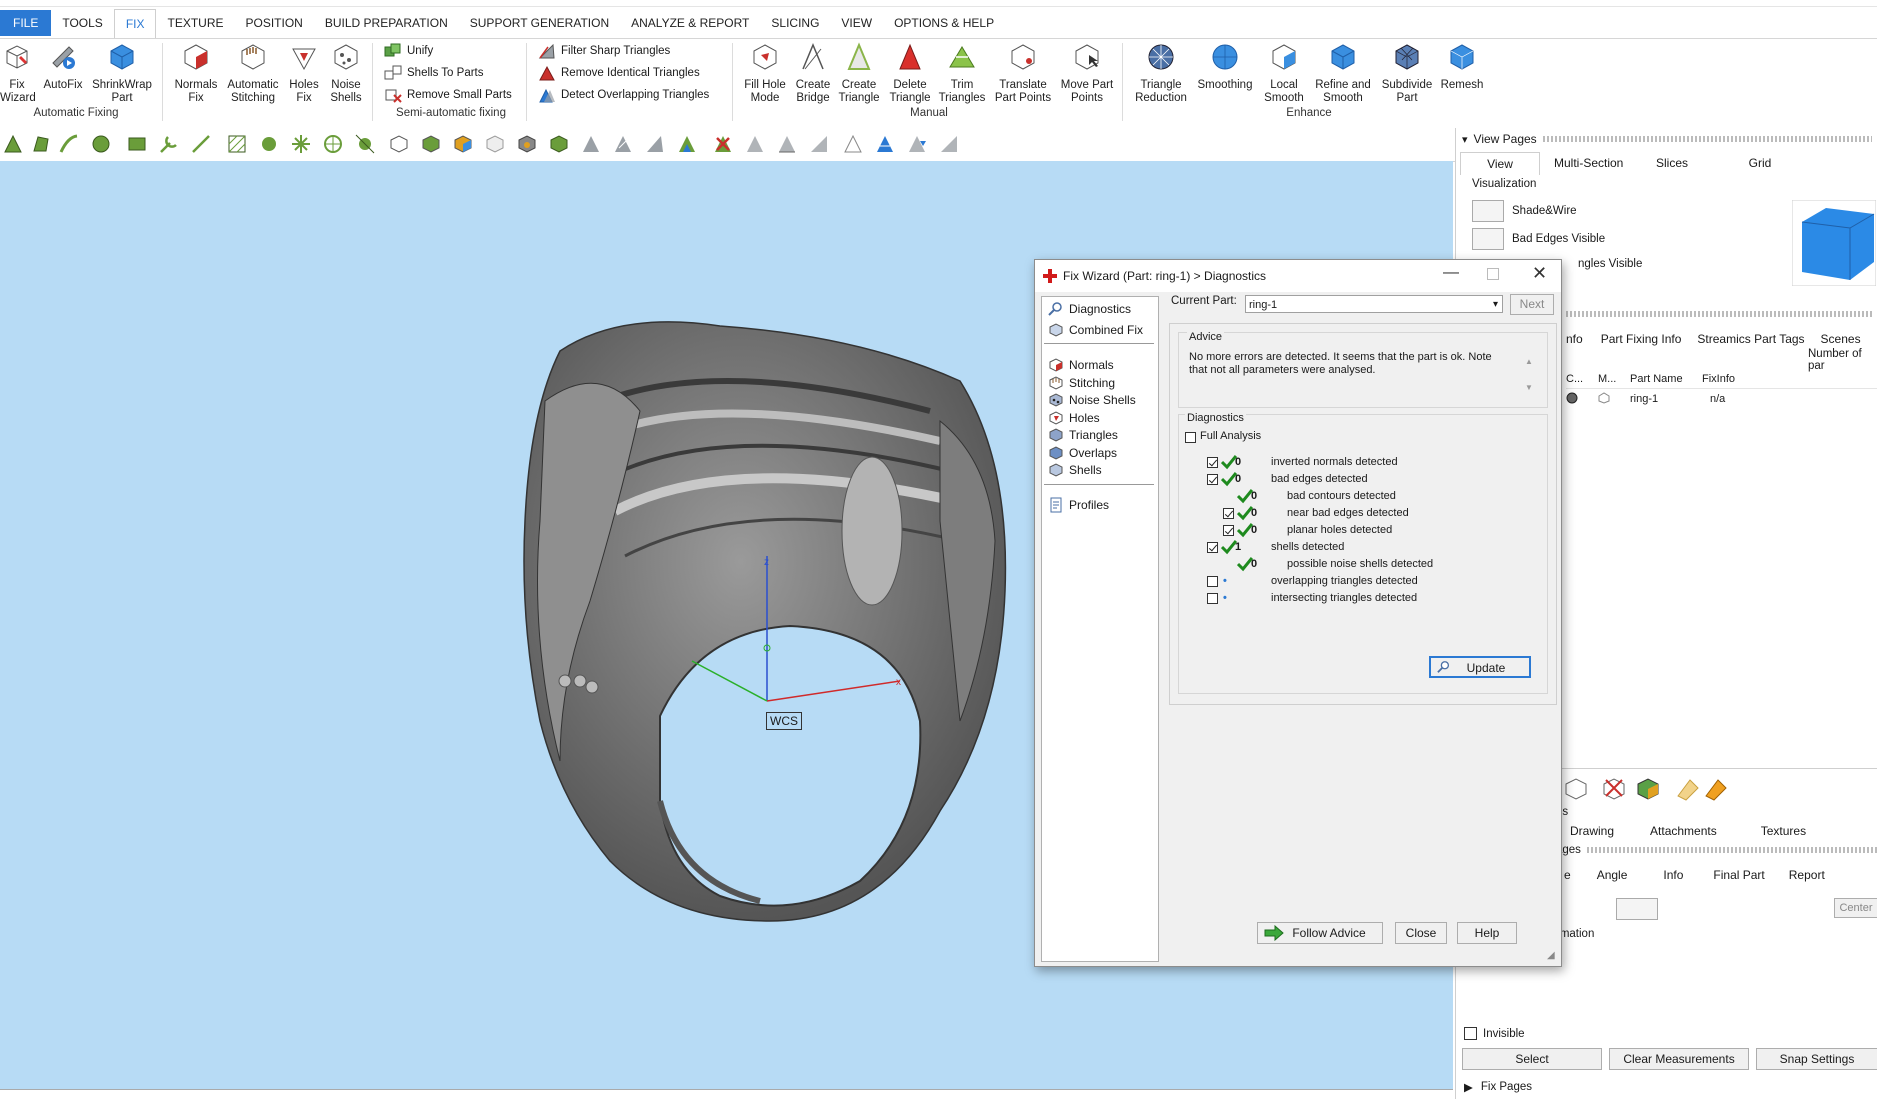 The image size is (1877, 1100). Describe the element at coordinates (1470, 1033) in the screenshot. I see `invisible-checkbox` at that location.